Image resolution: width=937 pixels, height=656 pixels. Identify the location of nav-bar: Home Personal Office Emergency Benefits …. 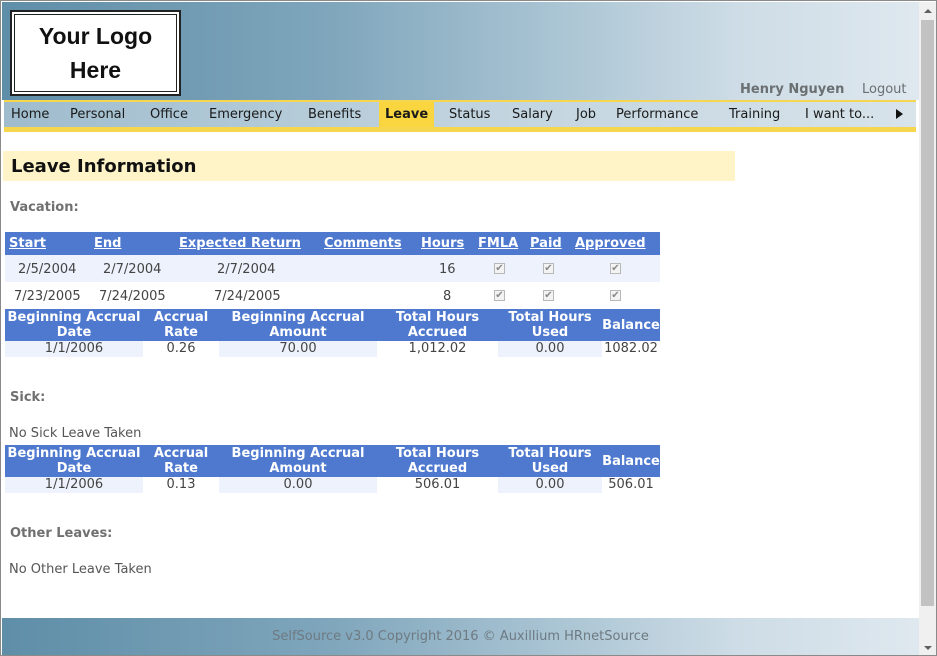
(460, 114).